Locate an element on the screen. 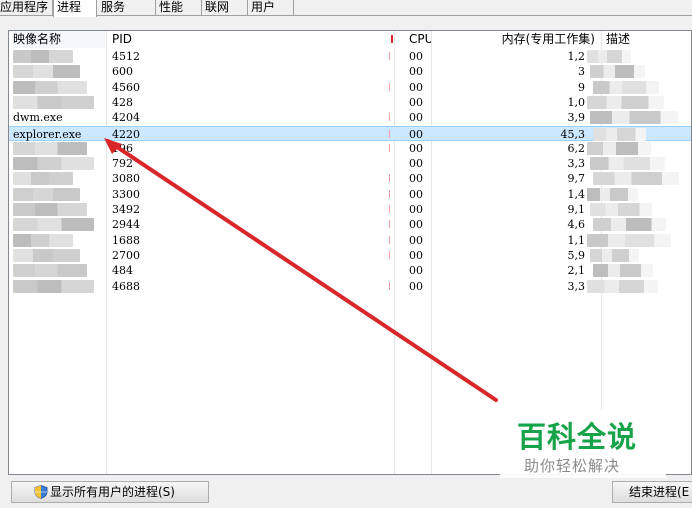 The height and width of the screenshot is (508, 692). header-memory: 内存(专用工作集) is located at coordinates (540, 39).